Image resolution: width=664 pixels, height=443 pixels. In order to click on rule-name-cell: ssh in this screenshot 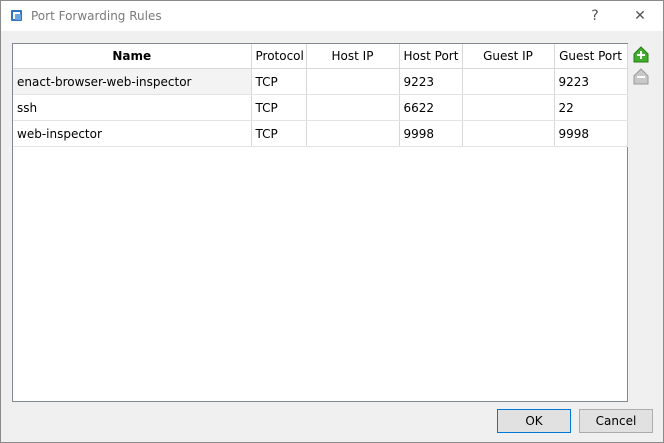, I will do `click(132, 107)`.